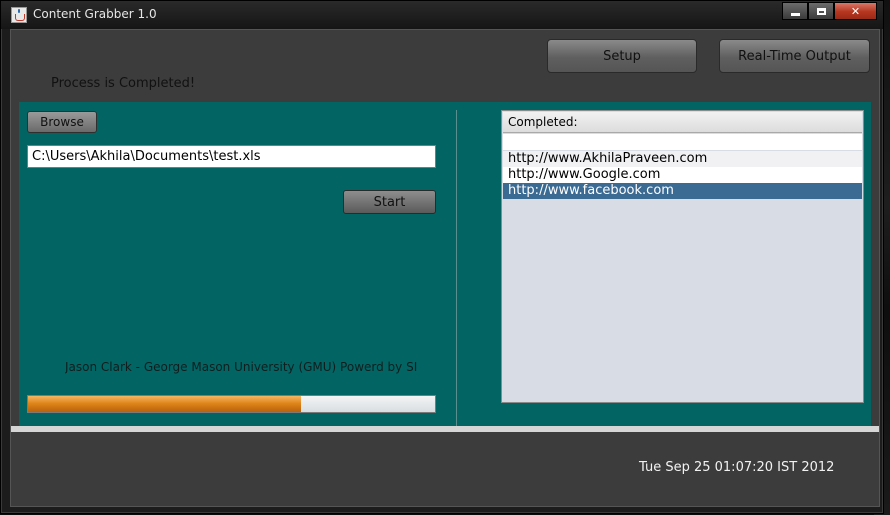 The height and width of the screenshot is (515, 890). Describe the element at coordinates (795, 14) in the screenshot. I see `minimize-icon` at that location.